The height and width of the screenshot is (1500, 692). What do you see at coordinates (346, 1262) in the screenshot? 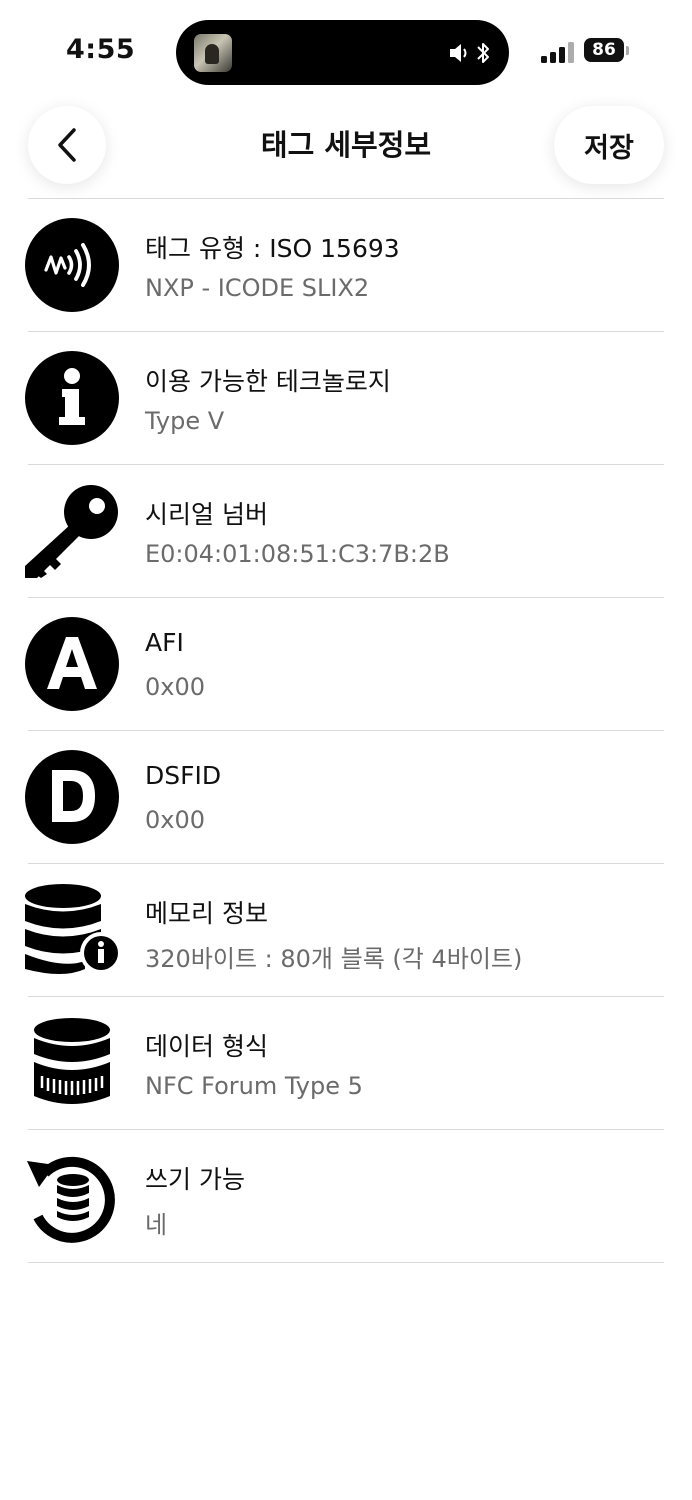
I see `row-divider` at bounding box center [346, 1262].